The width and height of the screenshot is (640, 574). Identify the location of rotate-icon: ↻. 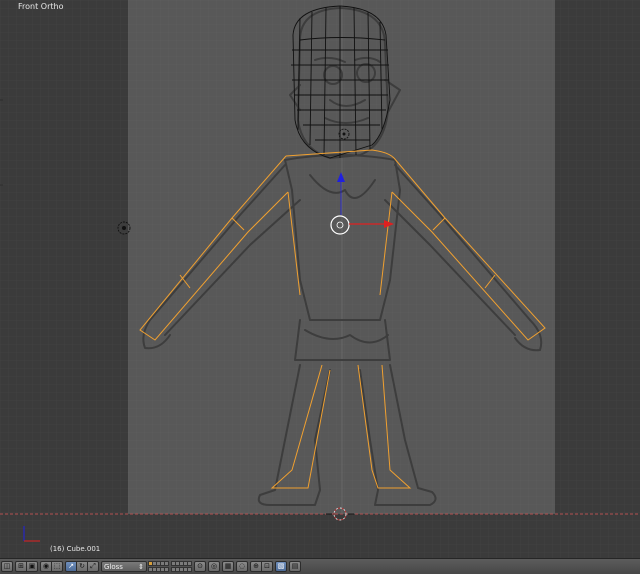
(82, 566).